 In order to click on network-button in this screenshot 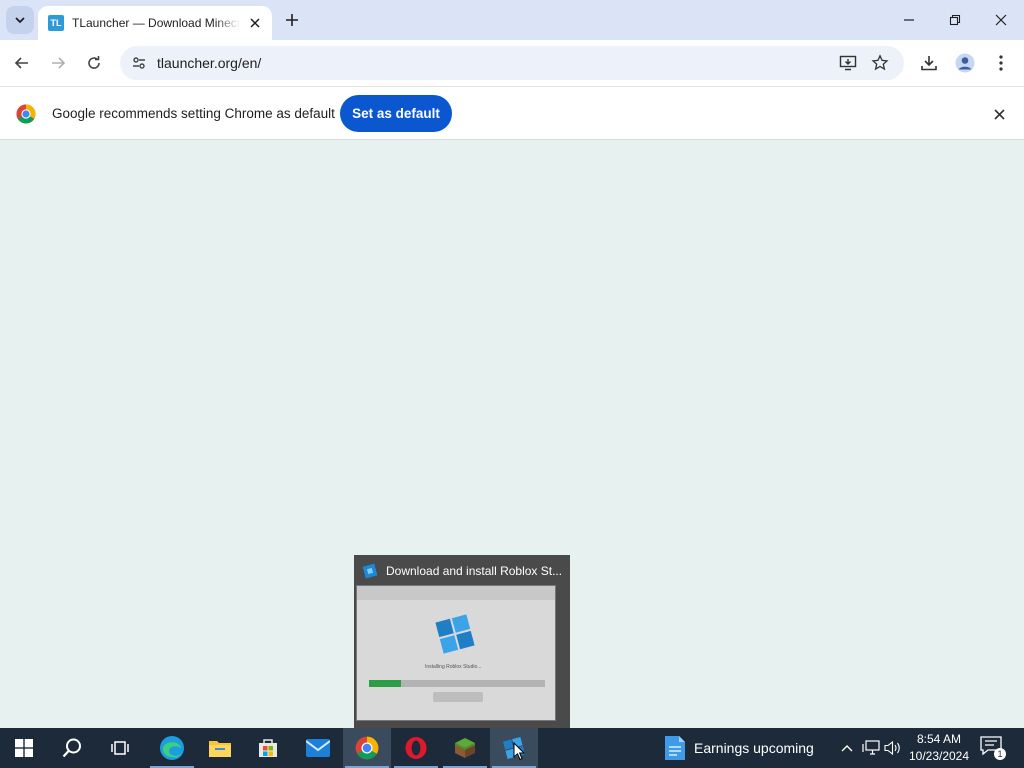, I will do `click(871, 748)`.